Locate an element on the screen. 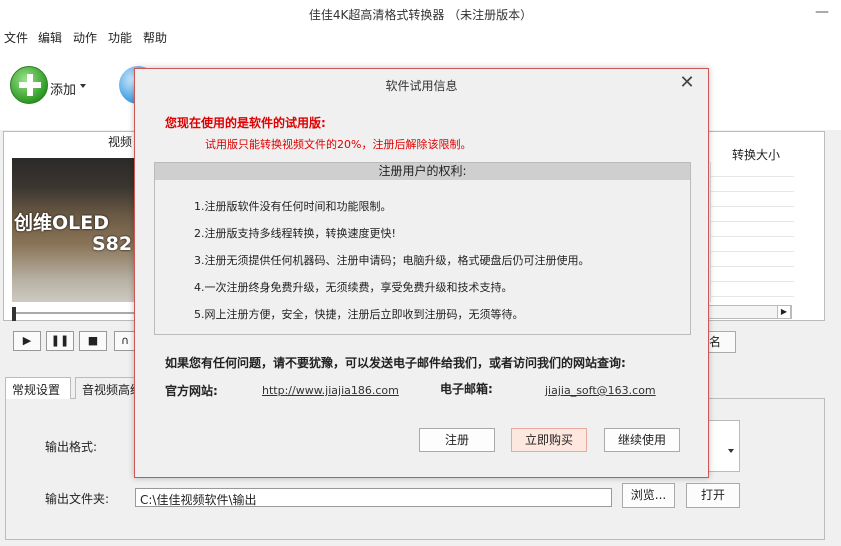 This screenshot has width=841, height=546. close-icon: ✕ is located at coordinates (687, 83).